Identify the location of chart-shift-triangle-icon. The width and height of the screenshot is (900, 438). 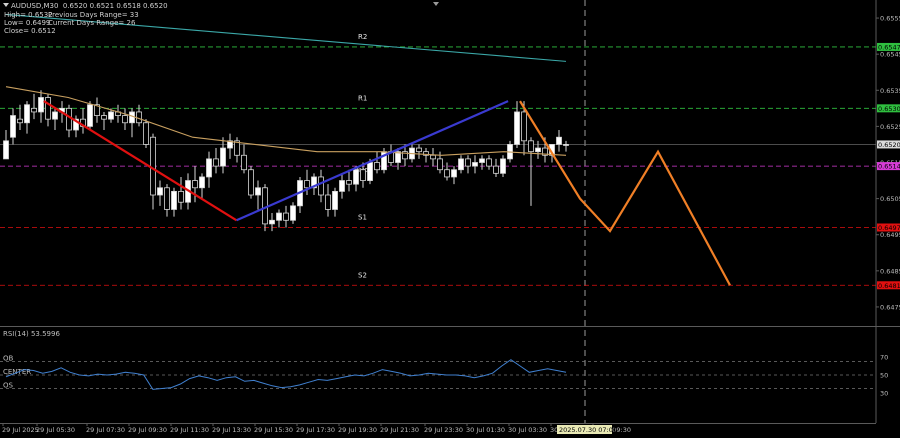
(436, 4).